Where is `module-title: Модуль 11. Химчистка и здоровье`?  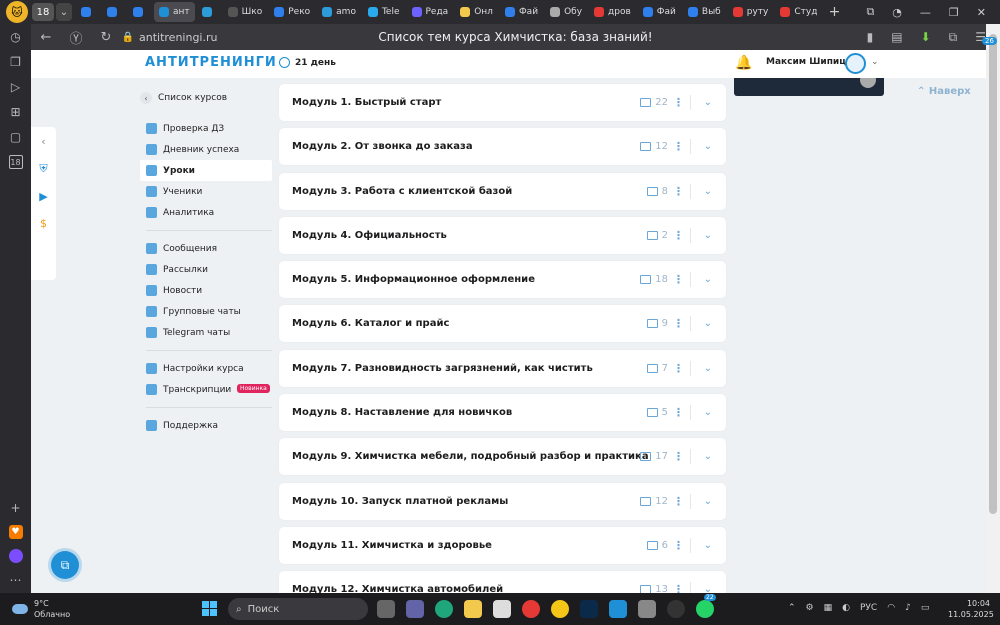
module-title: Модуль 11. Химчистка и здоровье is located at coordinates (392, 545).